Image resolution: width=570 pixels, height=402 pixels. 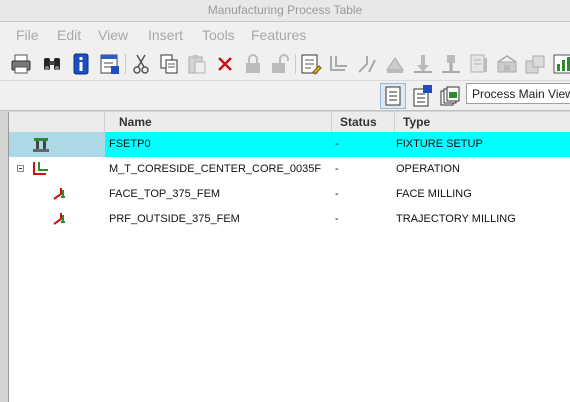 I want to click on window-title: Manufacturing Process Table, so click(x=285, y=10).